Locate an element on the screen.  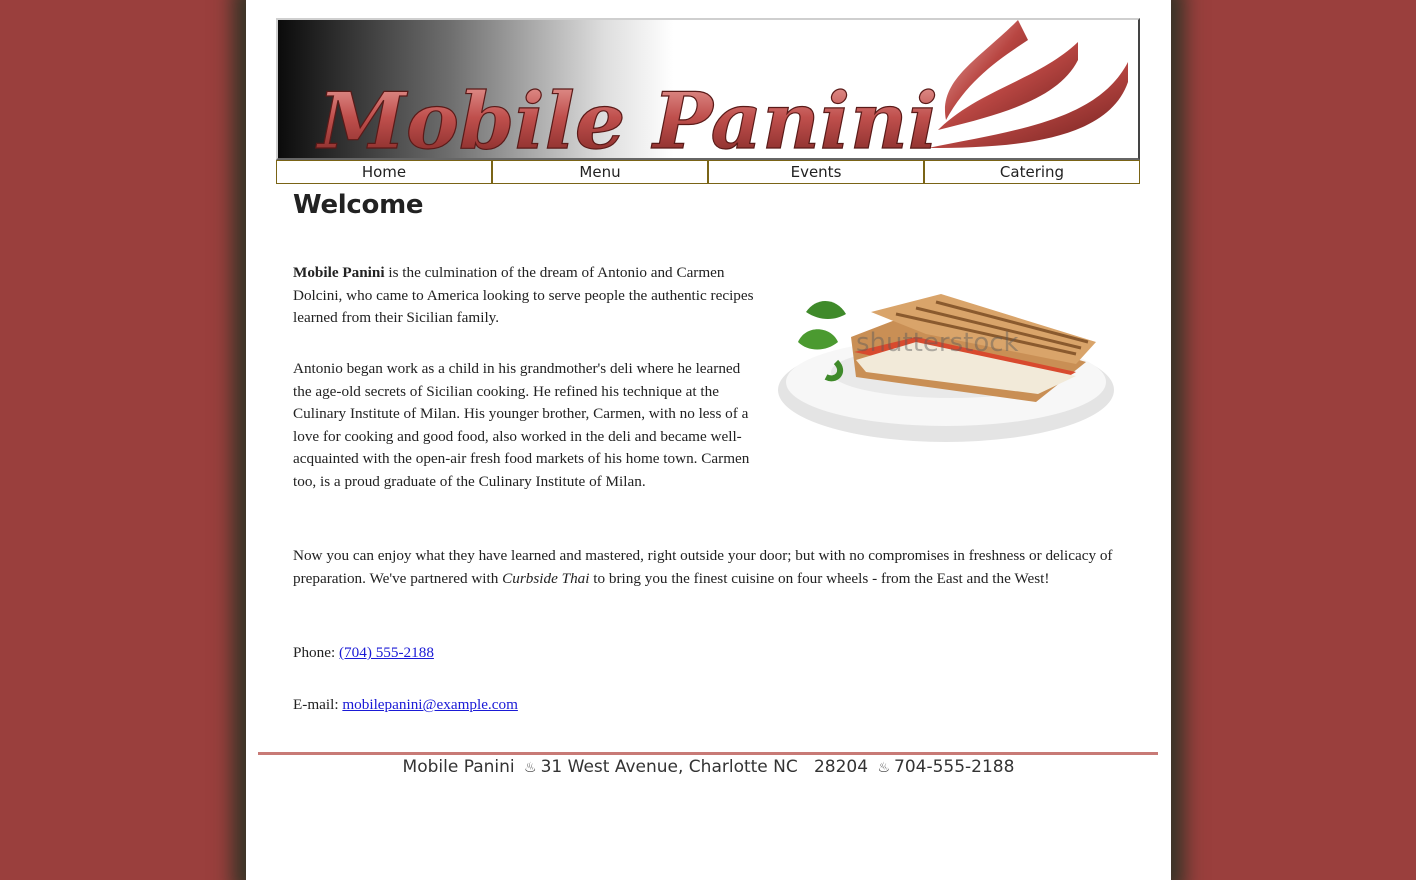
logo-graphic: Mobile Panini is located at coordinates (721, 89).